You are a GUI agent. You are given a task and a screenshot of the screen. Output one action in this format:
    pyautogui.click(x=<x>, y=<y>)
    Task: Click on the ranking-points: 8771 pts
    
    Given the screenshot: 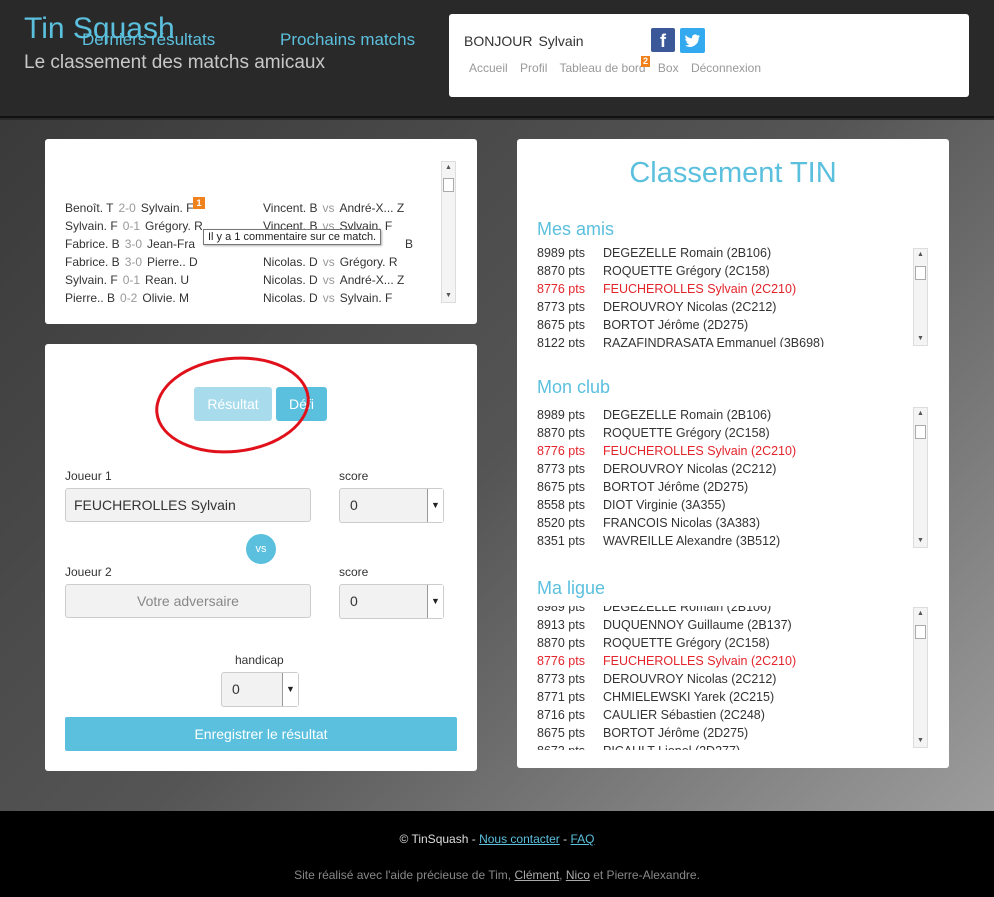 What is the action you would take?
    pyautogui.click(x=561, y=697)
    